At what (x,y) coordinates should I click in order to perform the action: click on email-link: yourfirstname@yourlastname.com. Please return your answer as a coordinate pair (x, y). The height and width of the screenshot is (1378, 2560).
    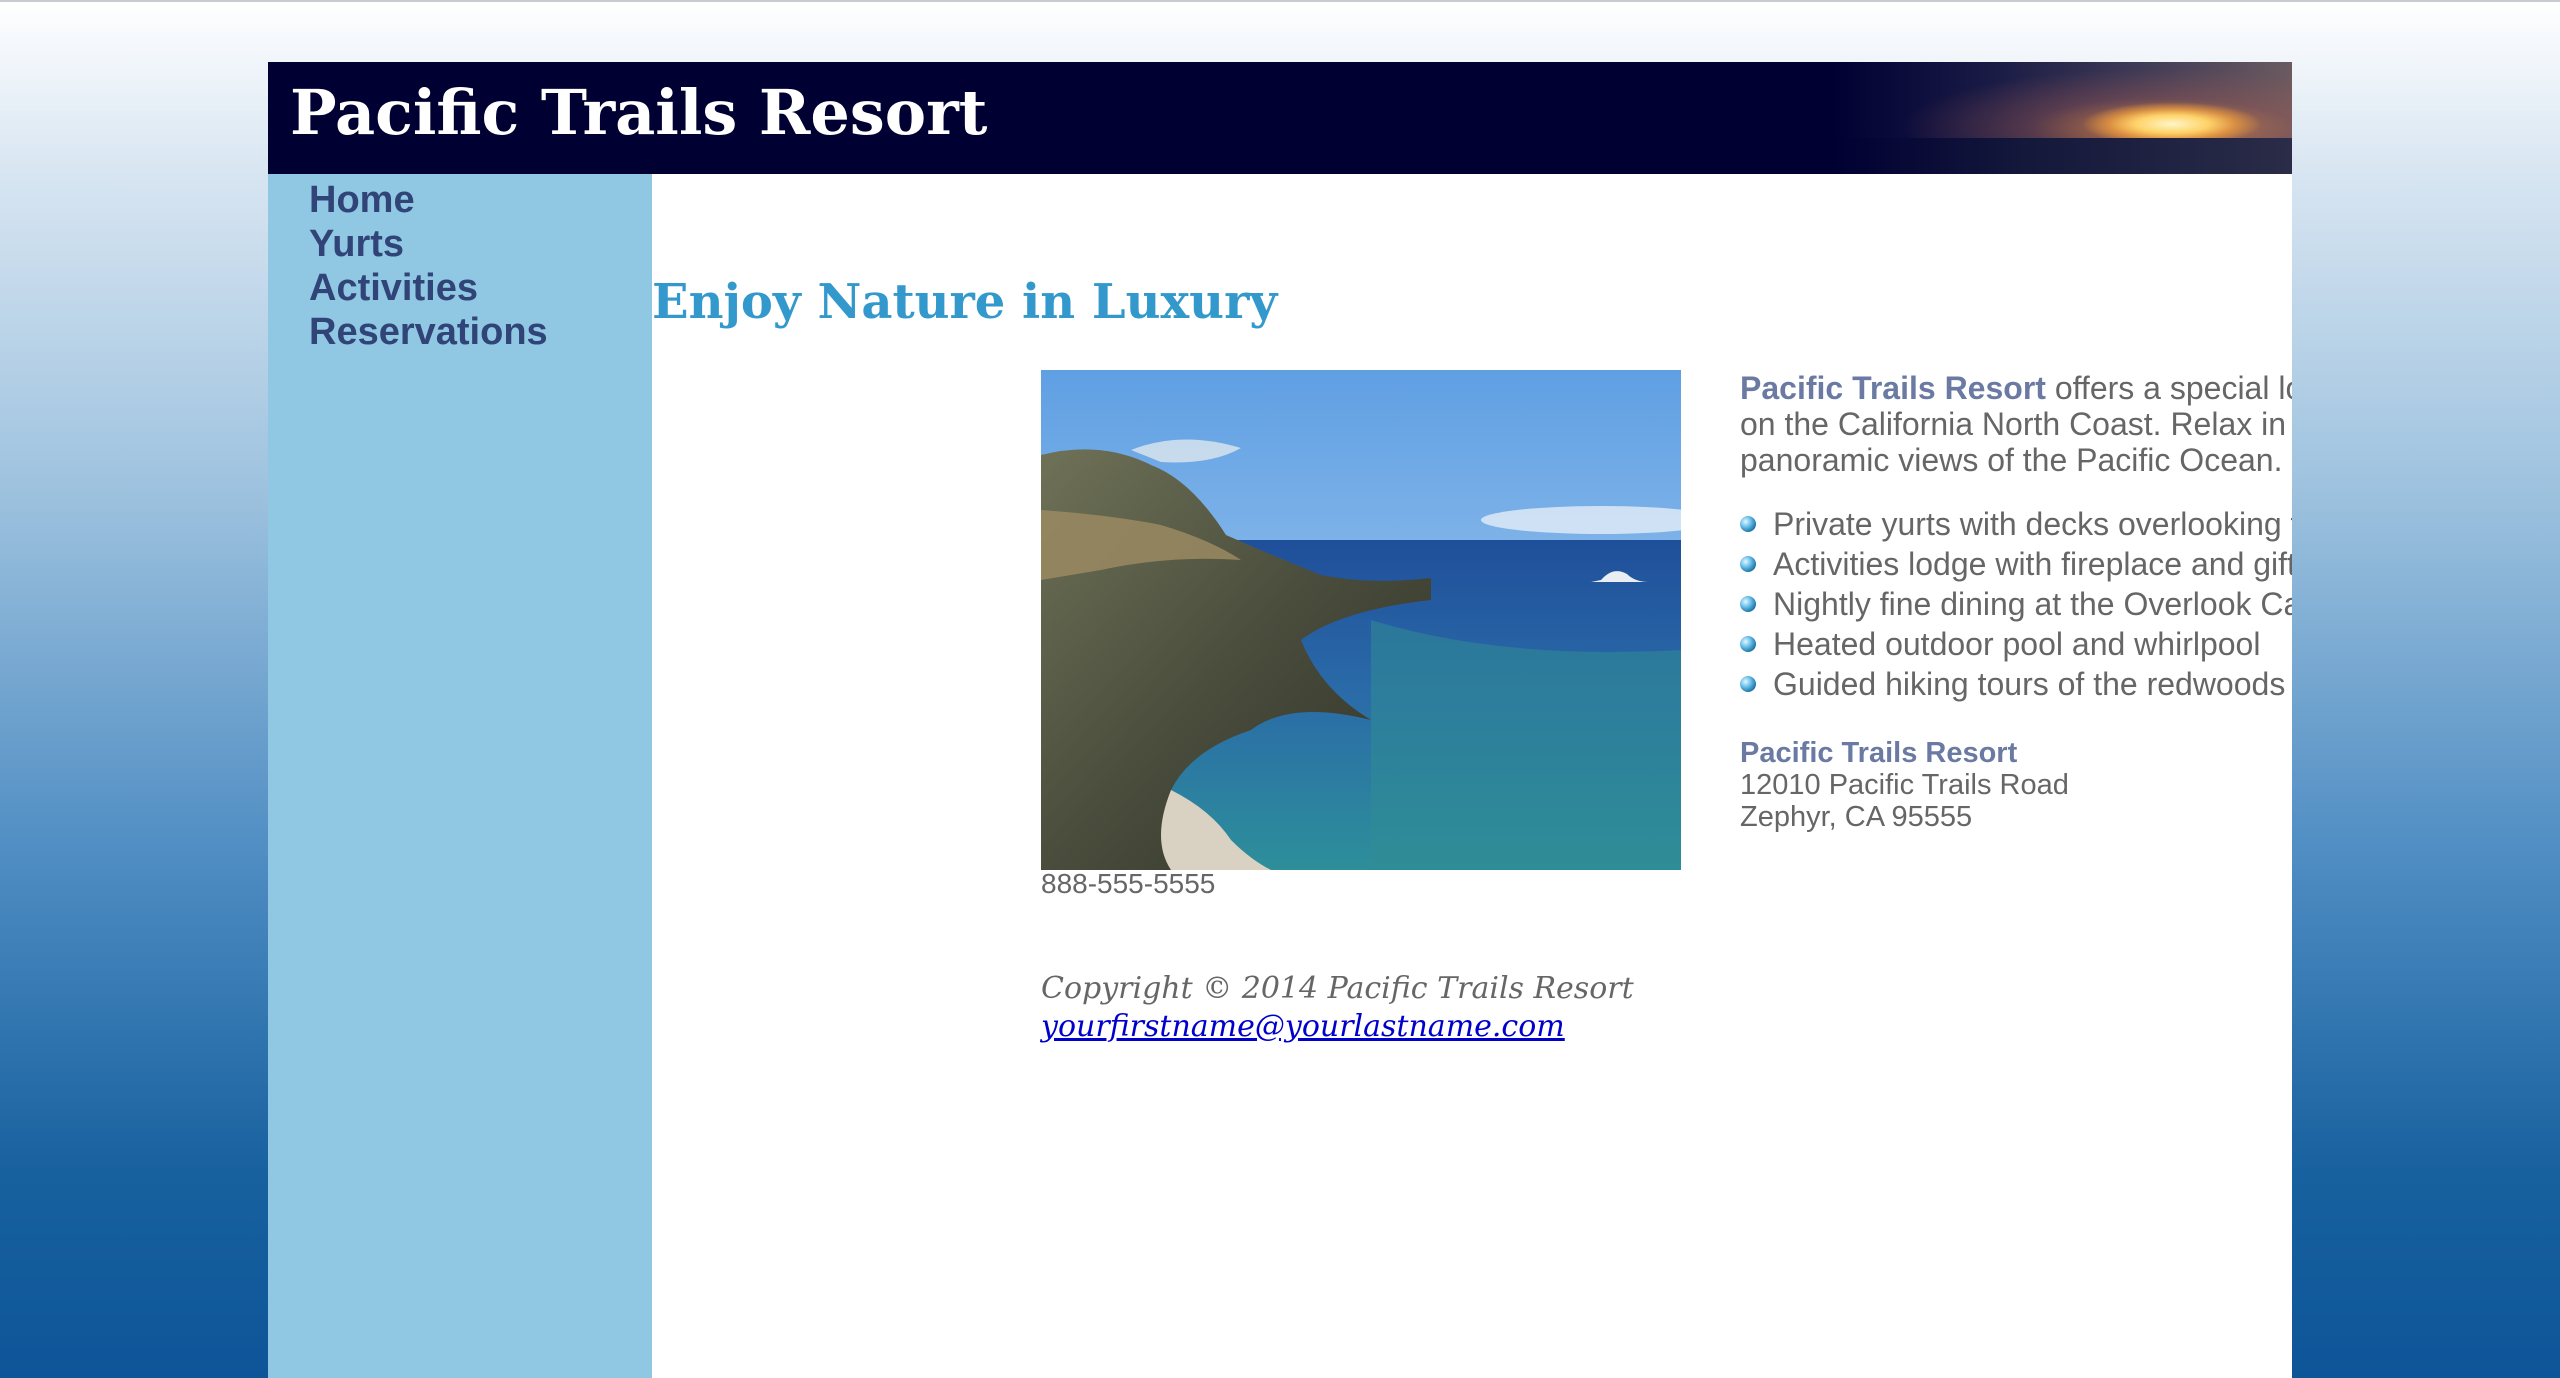
    Looking at the image, I should click on (1337, 1027).